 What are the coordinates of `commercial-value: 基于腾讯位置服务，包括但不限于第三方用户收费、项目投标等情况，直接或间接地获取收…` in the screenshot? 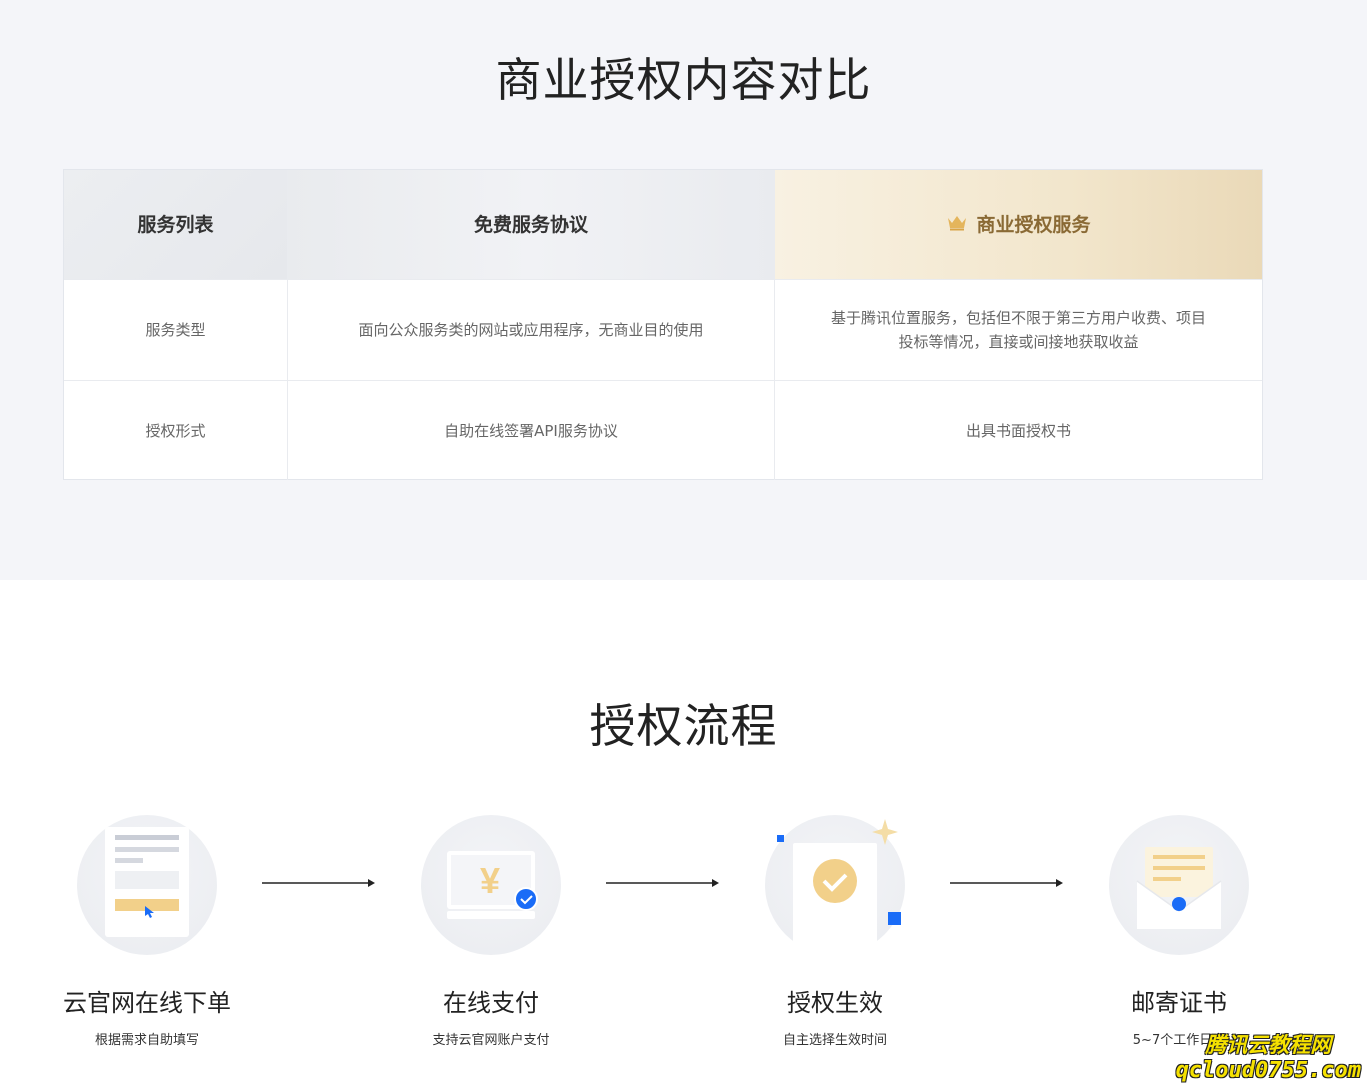 It's located at (1018, 330).